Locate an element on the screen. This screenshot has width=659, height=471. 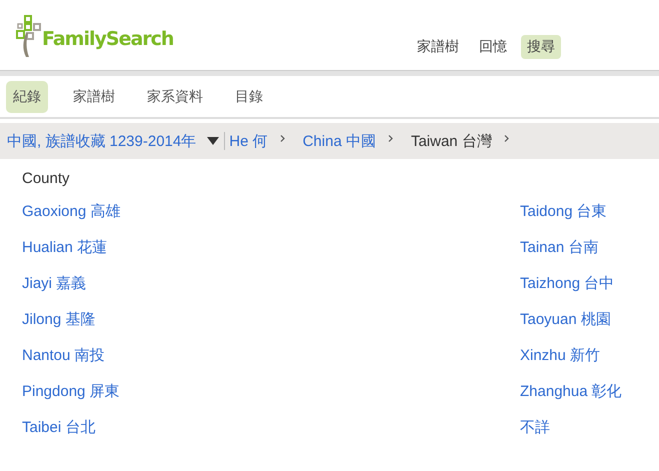
place-link: Pingdong 屏東 is located at coordinates (71, 392).